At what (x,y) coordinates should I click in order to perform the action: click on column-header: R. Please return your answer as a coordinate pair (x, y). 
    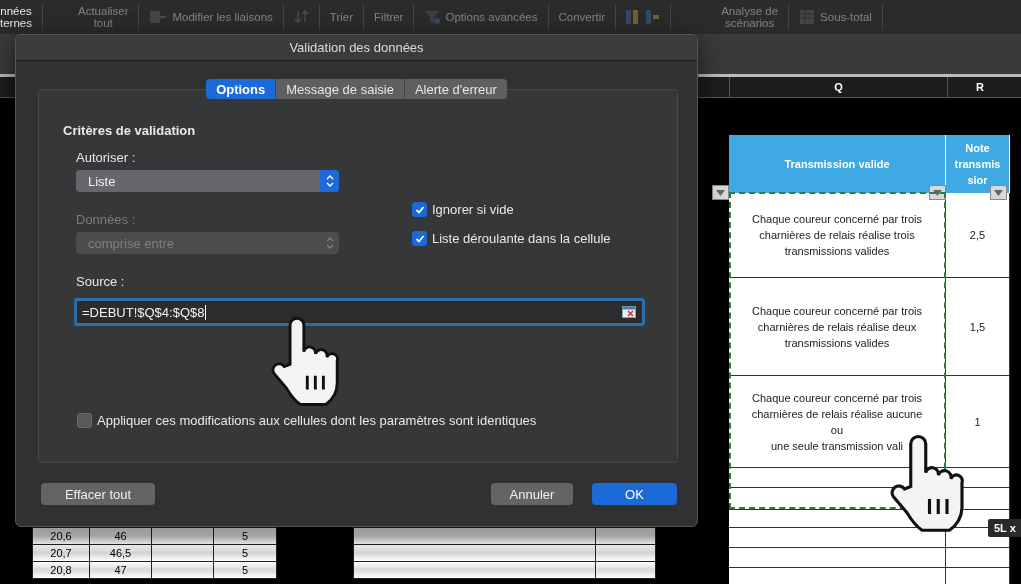
    Looking at the image, I should click on (979, 87).